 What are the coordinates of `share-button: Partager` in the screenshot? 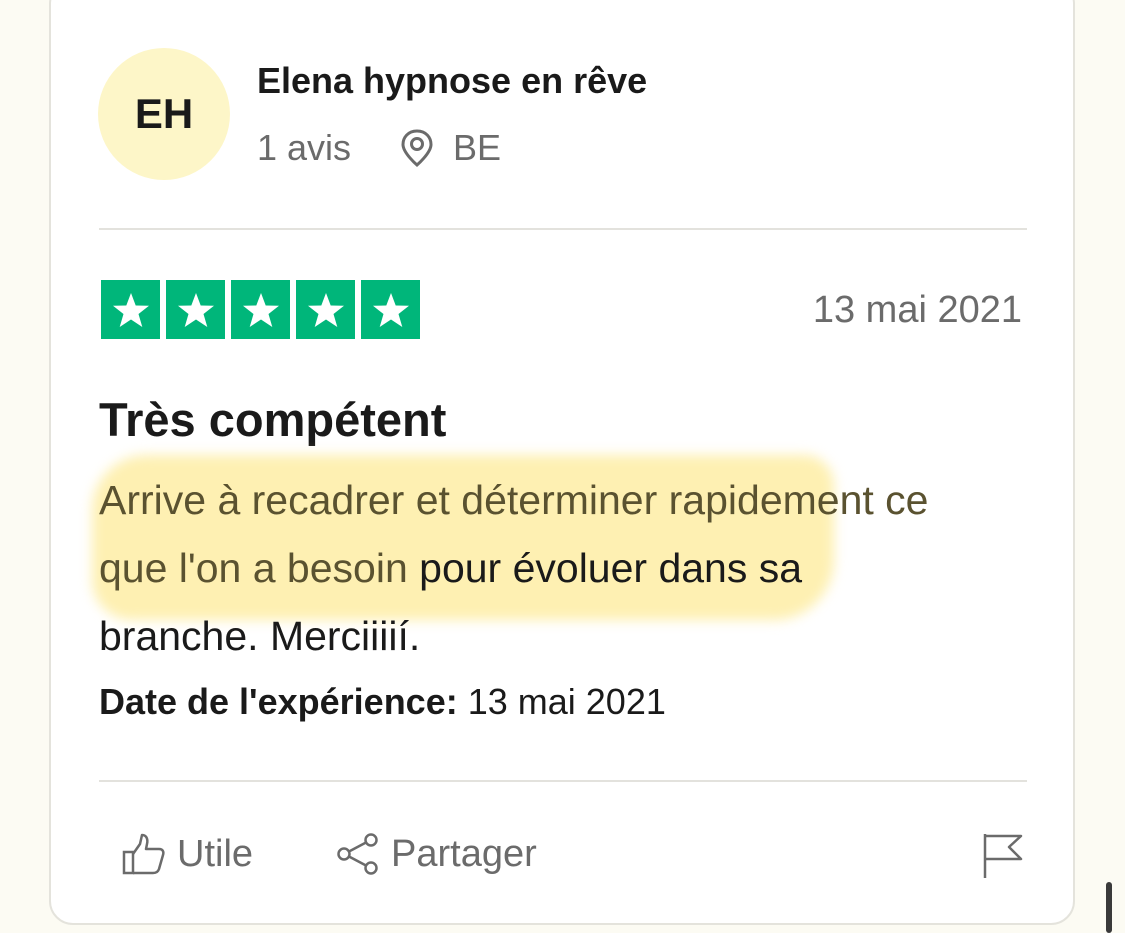 It's located at (436, 854).